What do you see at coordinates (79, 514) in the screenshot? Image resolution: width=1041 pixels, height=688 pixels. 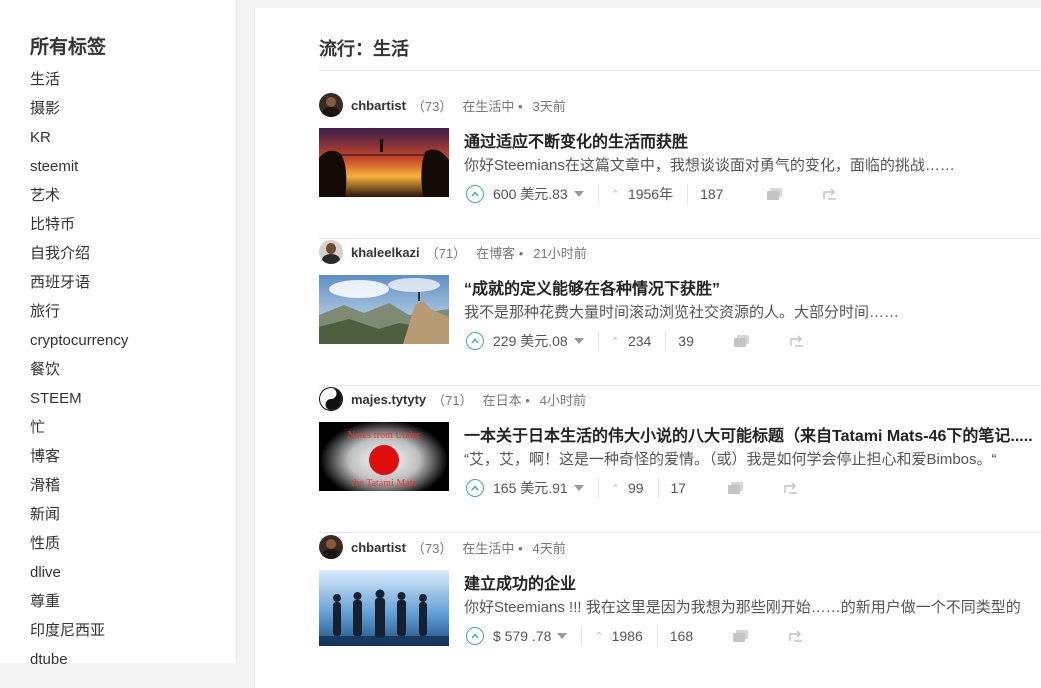 I see `tag-link: 新闻` at bounding box center [79, 514].